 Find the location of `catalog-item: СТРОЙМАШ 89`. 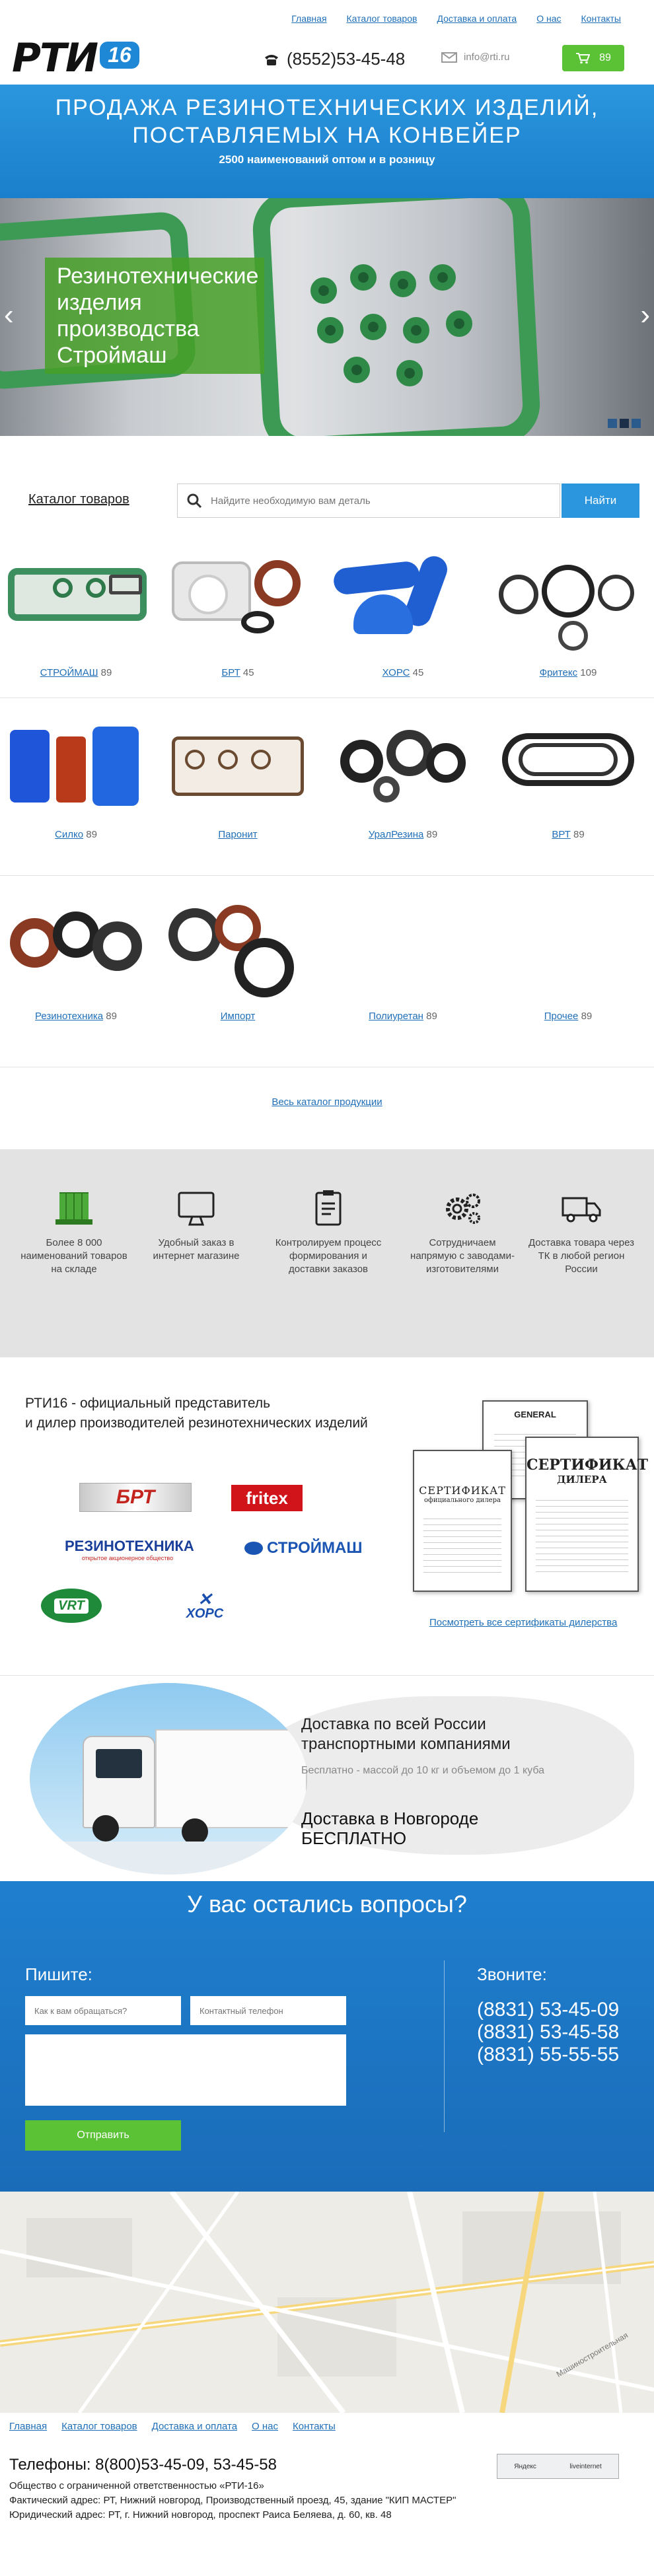

catalog-item: СТРОЙМАШ 89 is located at coordinates (76, 624).